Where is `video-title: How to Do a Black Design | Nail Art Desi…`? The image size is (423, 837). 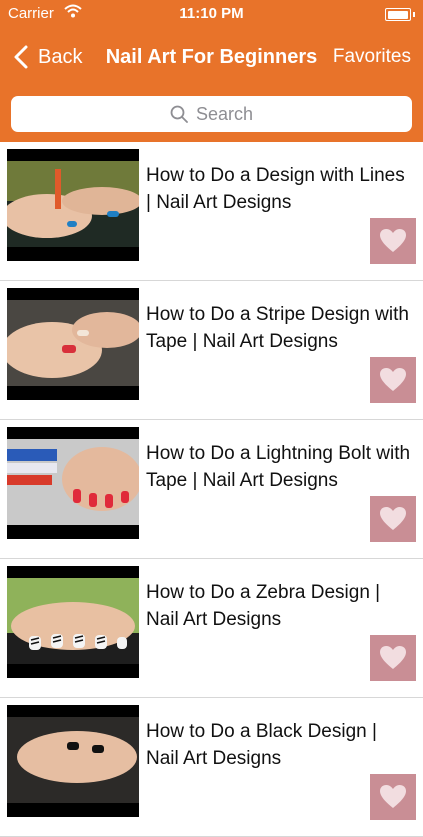 video-title: How to Do a Black Design | Nail Art Desi… is located at coordinates (261, 745).